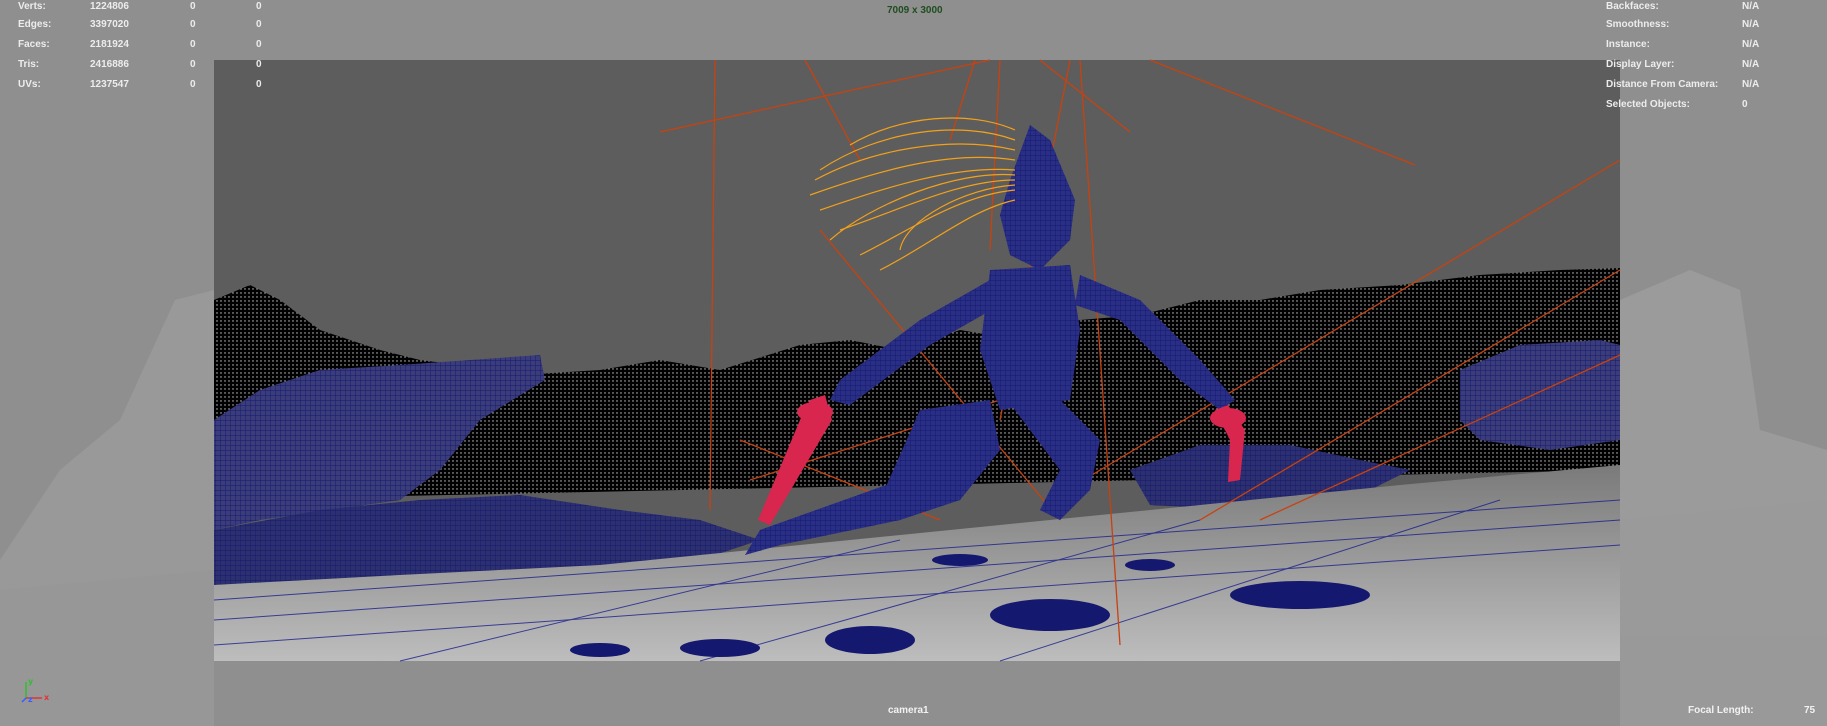  I want to click on svg-text: y, so click(31, 681).